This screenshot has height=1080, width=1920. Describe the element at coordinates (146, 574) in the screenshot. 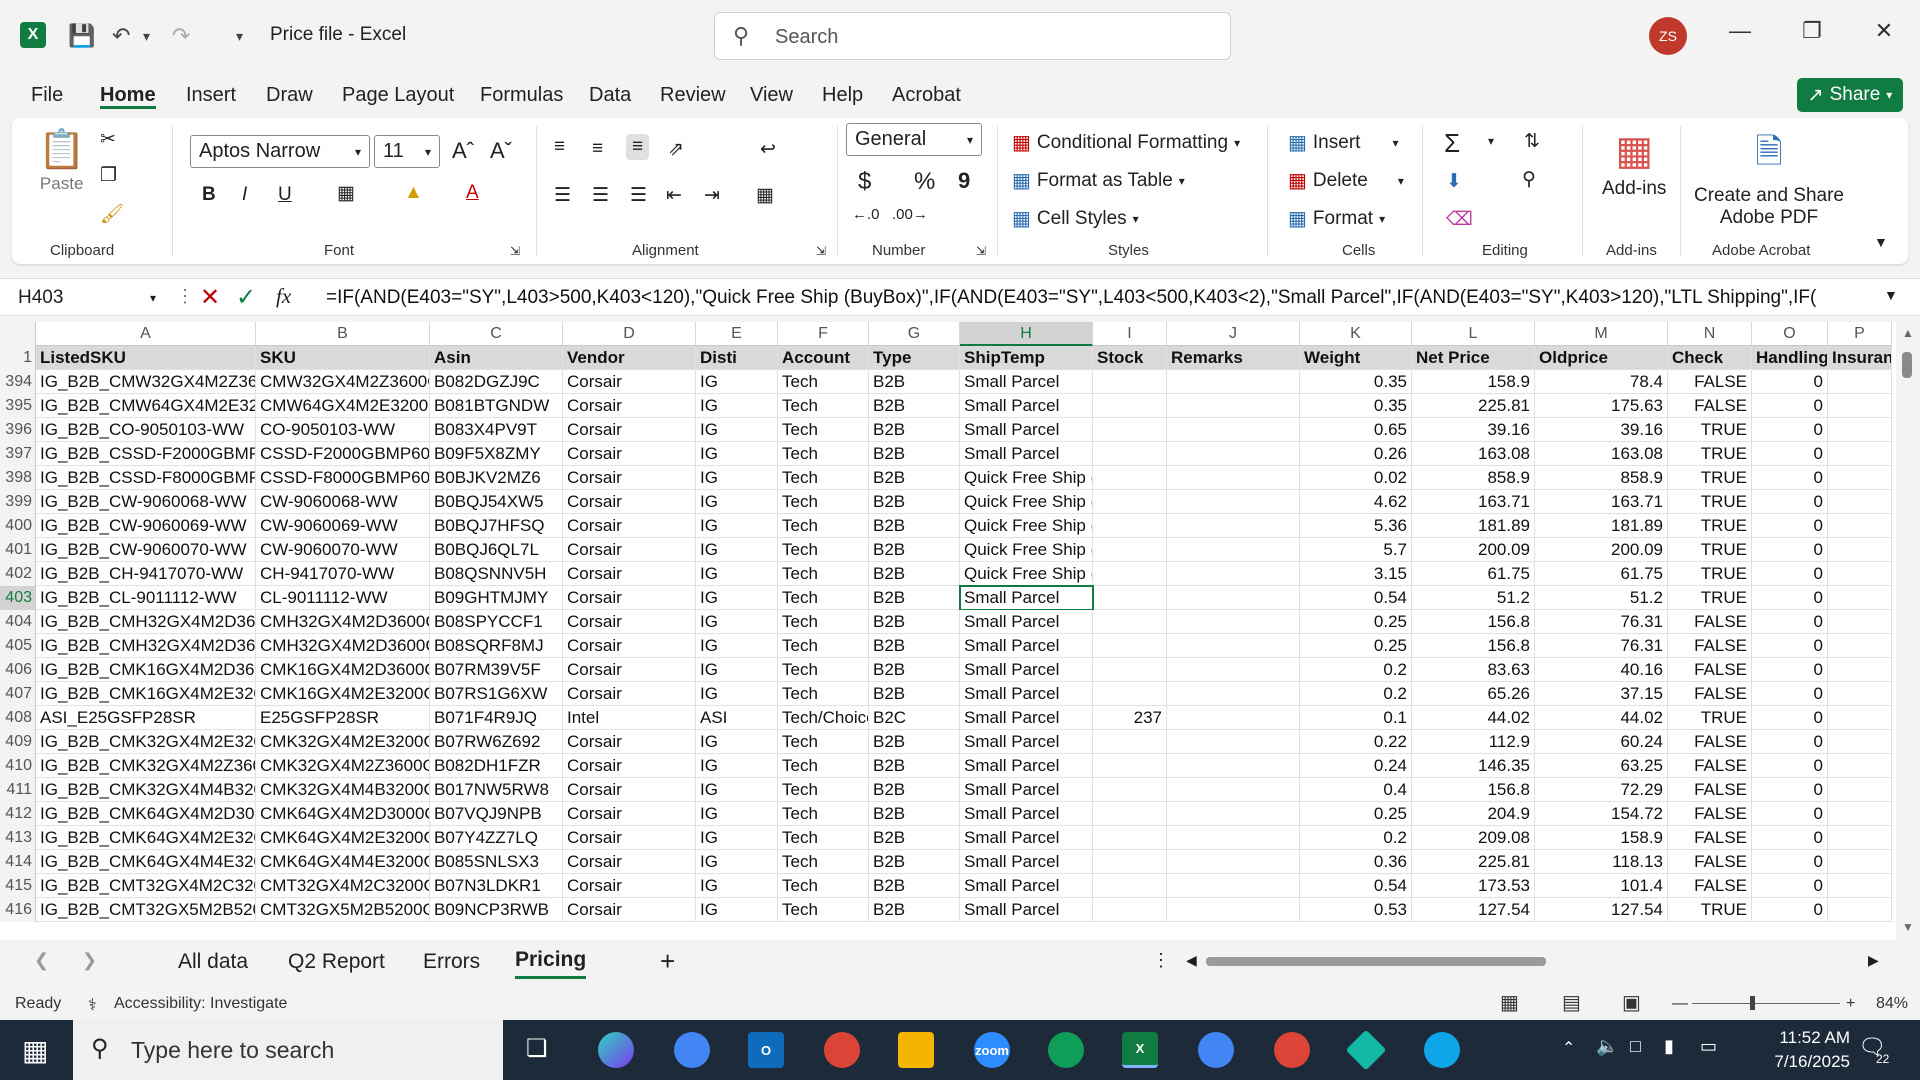

I see `table-cell: IG_B2B_CH-9417070-WW` at that location.